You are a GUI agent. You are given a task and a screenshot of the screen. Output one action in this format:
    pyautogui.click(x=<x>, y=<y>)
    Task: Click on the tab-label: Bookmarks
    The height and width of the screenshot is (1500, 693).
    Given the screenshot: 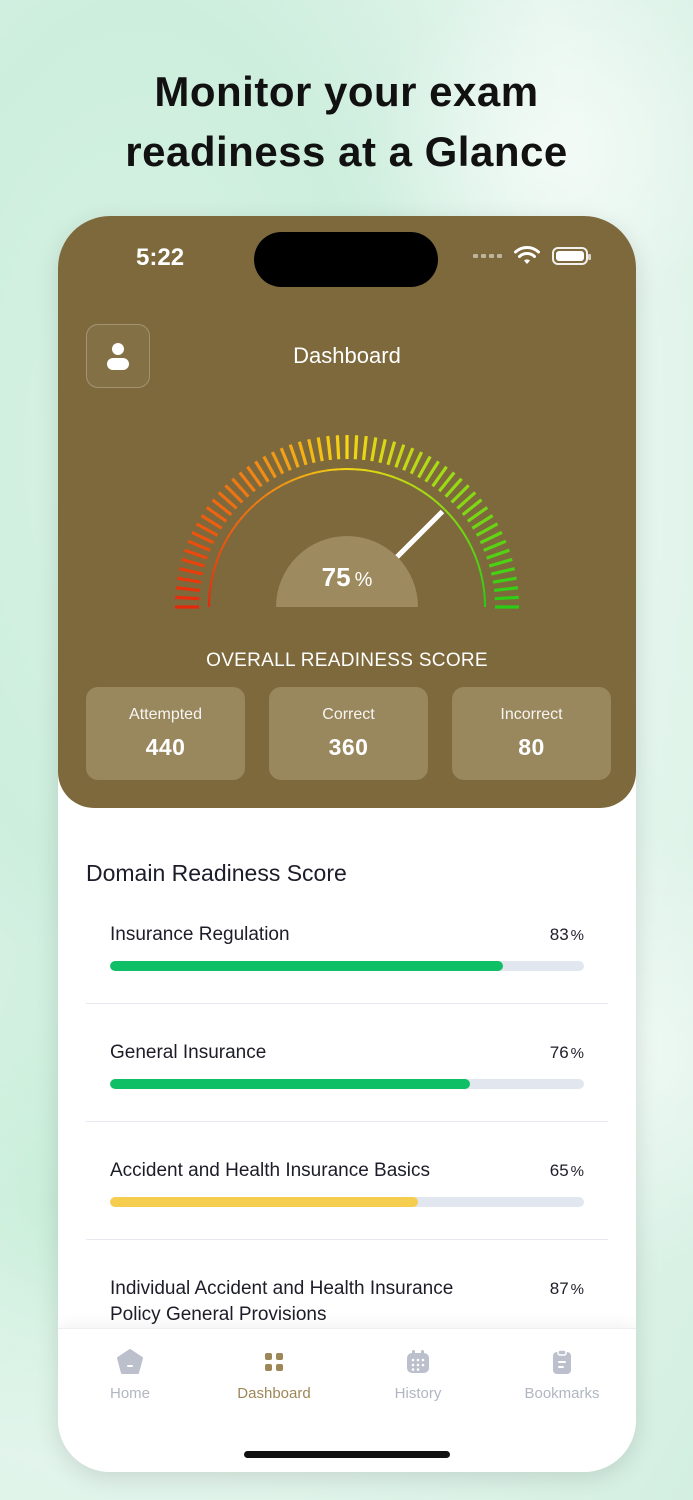 What is the action you would take?
    pyautogui.click(x=562, y=1393)
    